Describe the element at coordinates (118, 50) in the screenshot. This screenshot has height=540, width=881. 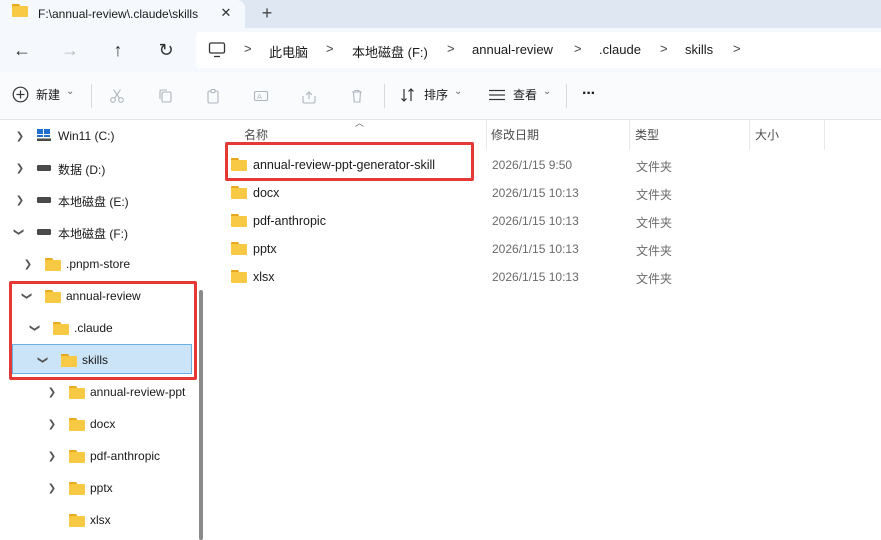
I see `up-button: ↑` at that location.